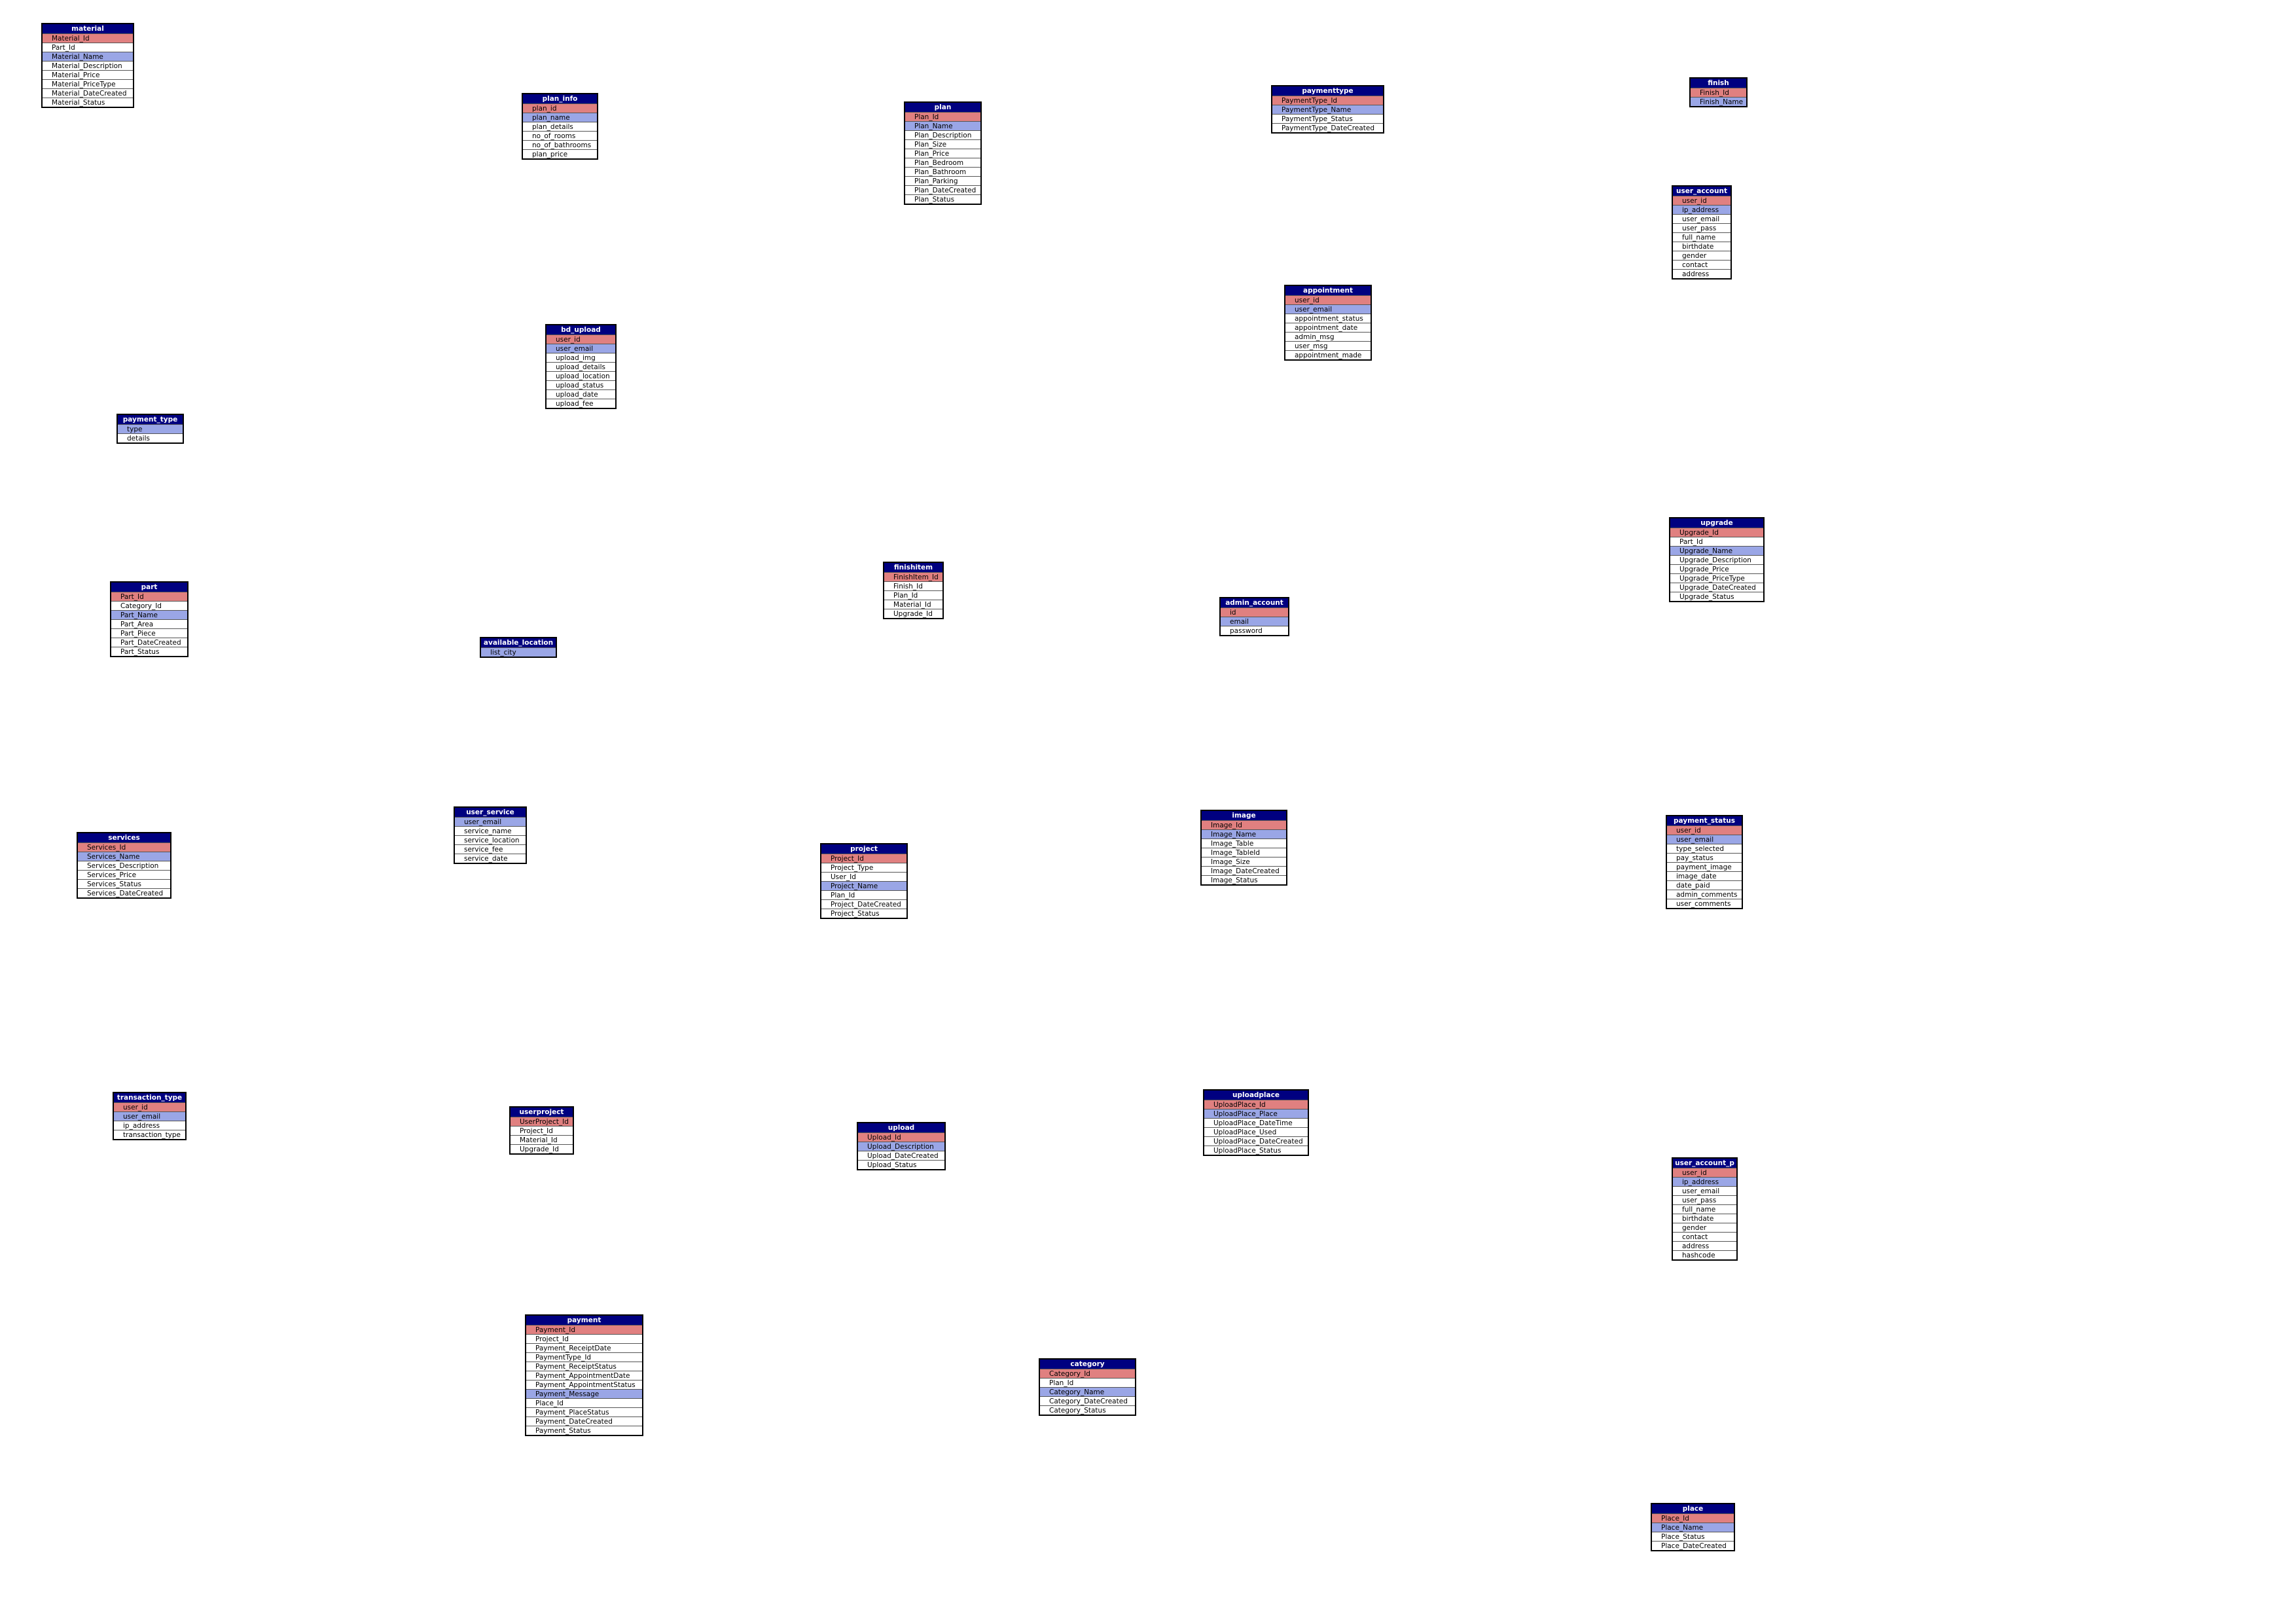 The width and height of the screenshot is (2296, 1624). I want to click on table-field: Finish_Id, so click(913, 585).